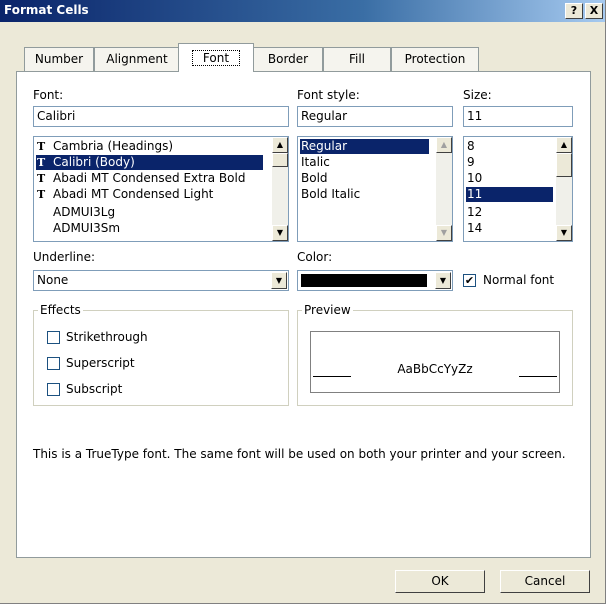  I want to click on size-item: 12, so click(474, 212).